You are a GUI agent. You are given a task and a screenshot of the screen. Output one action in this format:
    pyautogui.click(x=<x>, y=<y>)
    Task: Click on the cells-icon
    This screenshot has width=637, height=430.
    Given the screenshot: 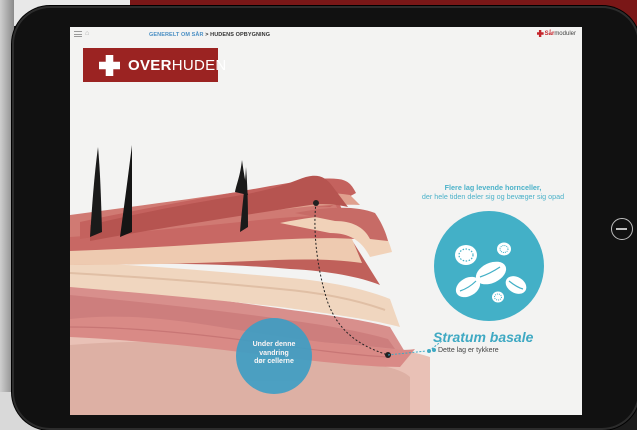 What is the action you would take?
    pyautogui.click(x=491, y=272)
    